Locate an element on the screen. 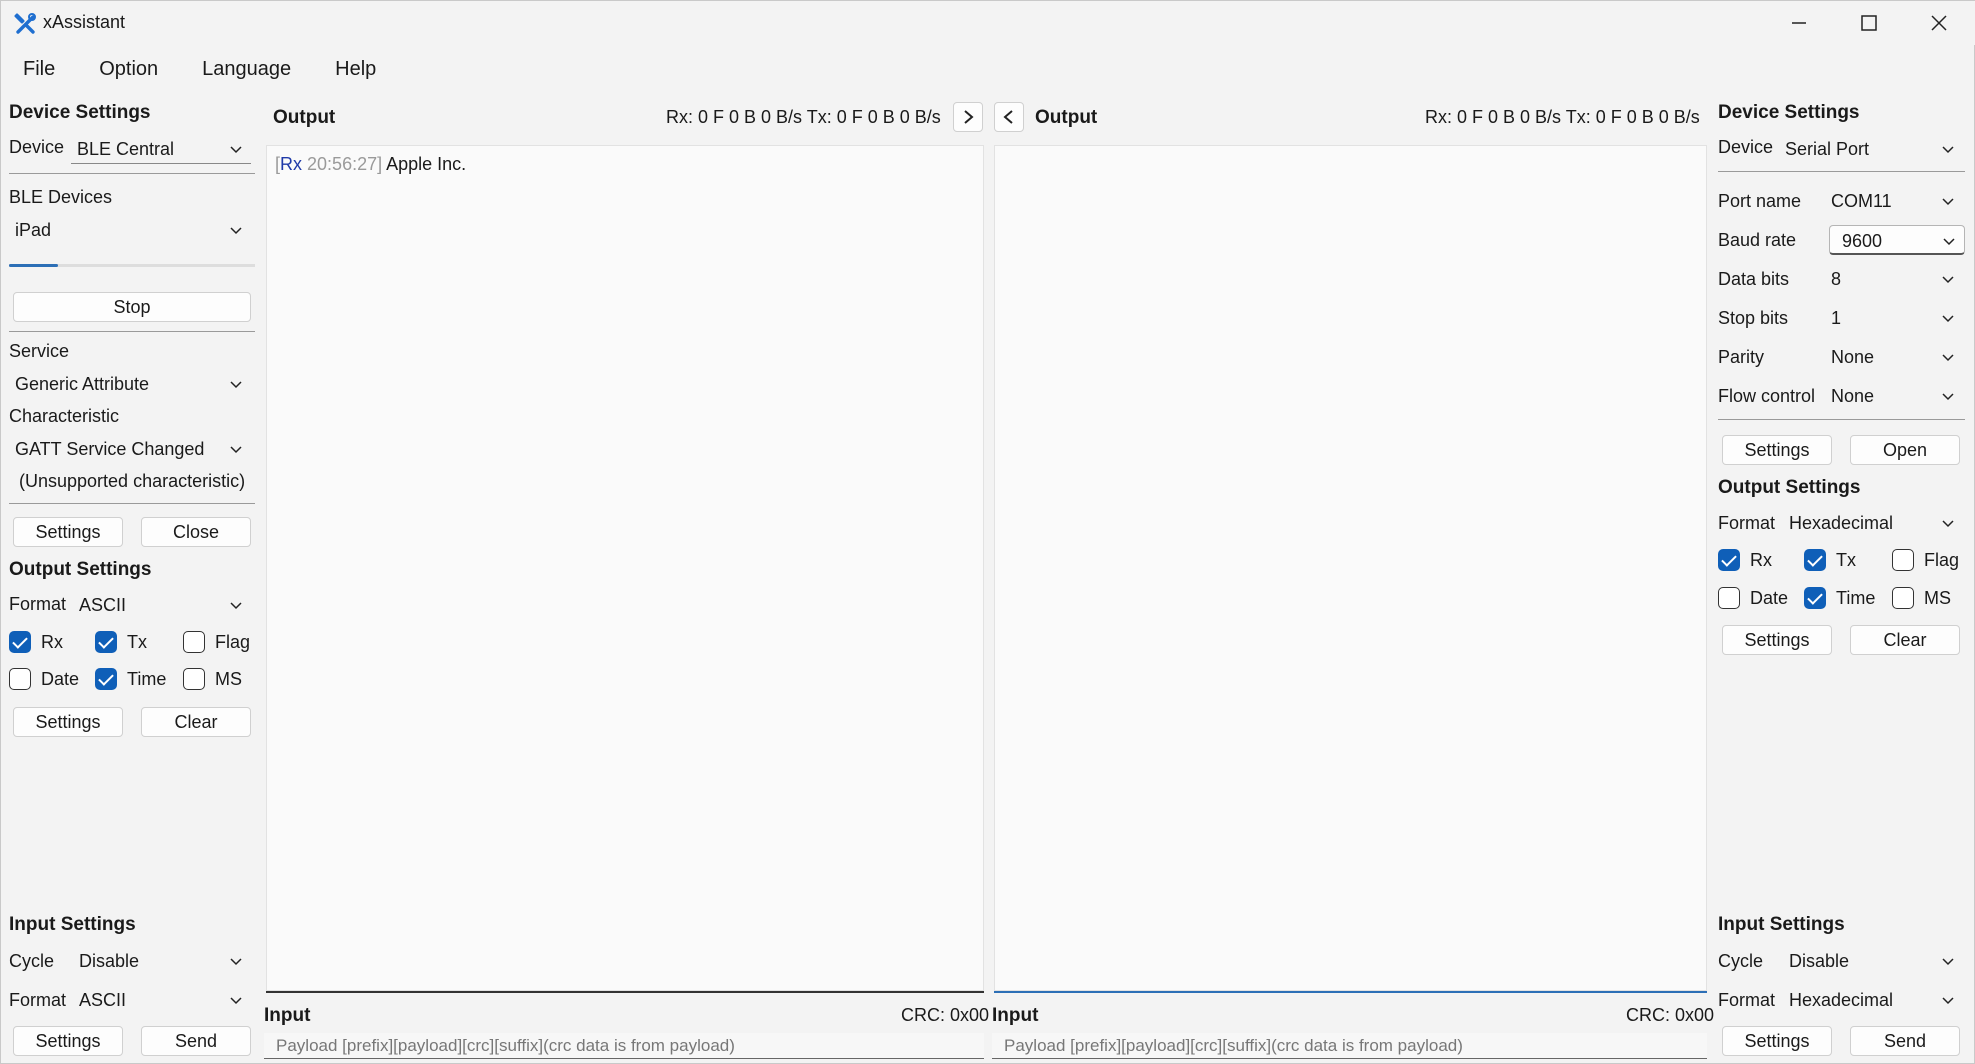 Image resolution: width=1975 pixels, height=1064 pixels. left-device-label: Device is located at coordinates (37, 147).